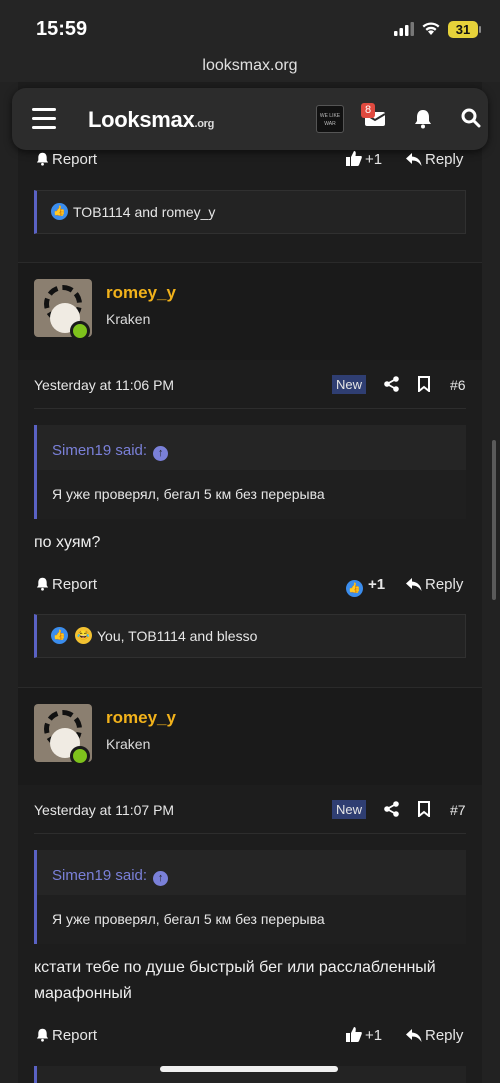  What do you see at coordinates (463, 29) in the screenshot?
I see `battery-level: 31` at bounding box center [463, 29].